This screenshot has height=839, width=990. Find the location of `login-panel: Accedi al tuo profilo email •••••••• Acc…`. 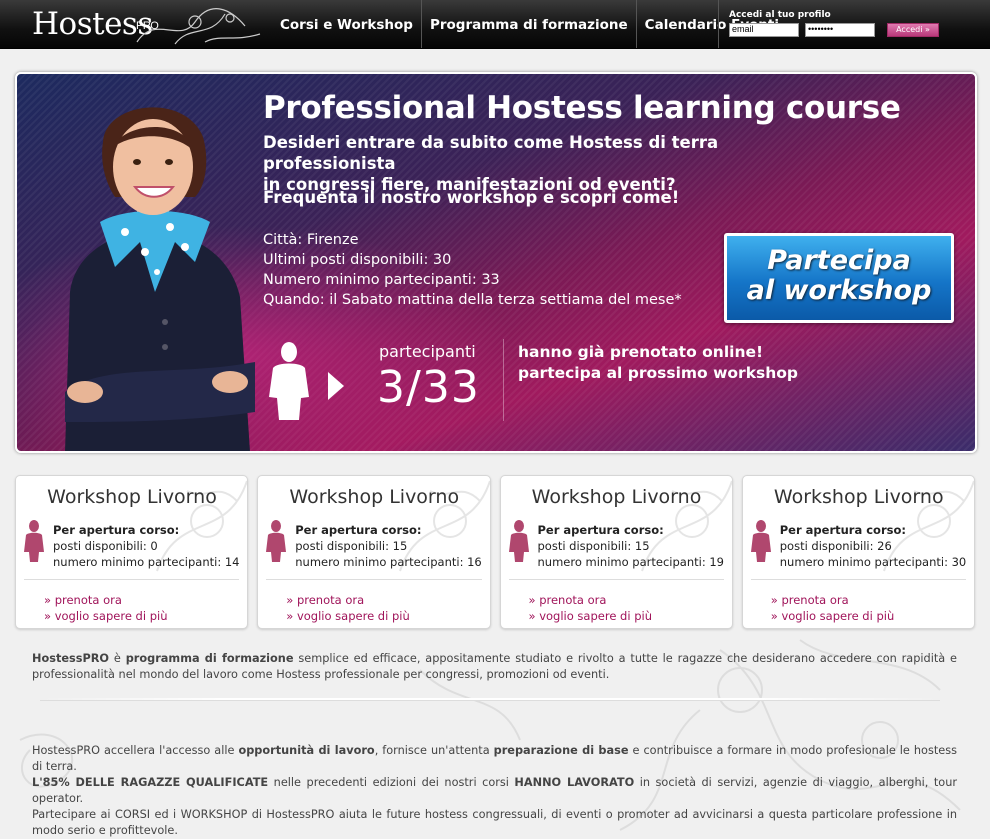

login-panel: Accedi al tuo profilo email •••••••• Acc… is located at coordinates (828, 24).